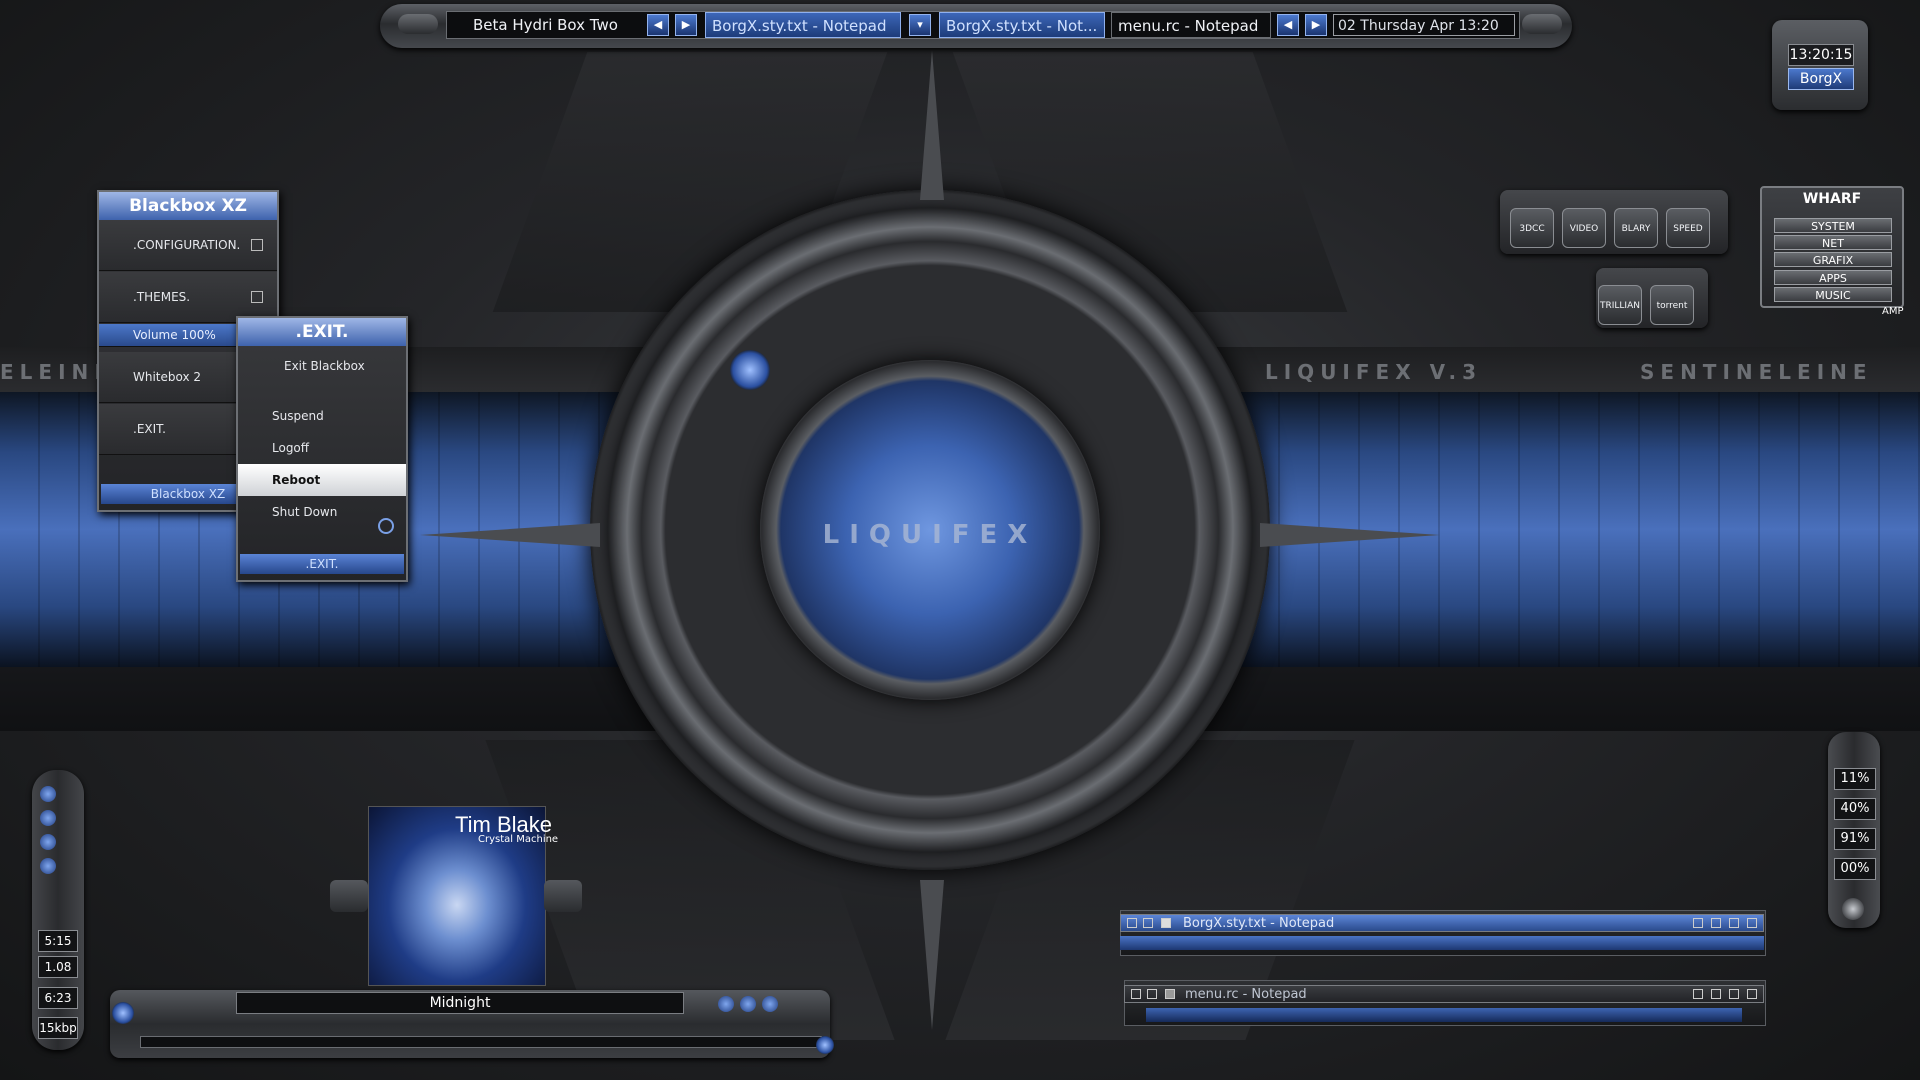  What do you see at coordinates (58, 1028) in the screenshot?
I see `stat-bitrate: 15kbp` at bounding box center [58, 1028].